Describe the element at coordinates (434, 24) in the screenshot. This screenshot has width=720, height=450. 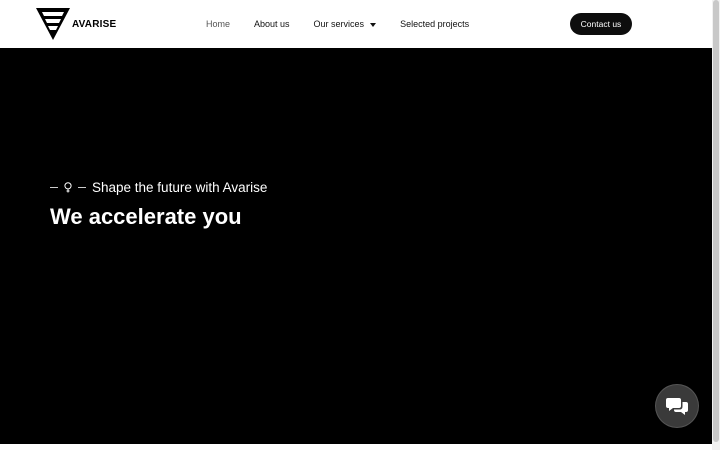
I see `nav-item-selected-projects: Selected projects` at that location.